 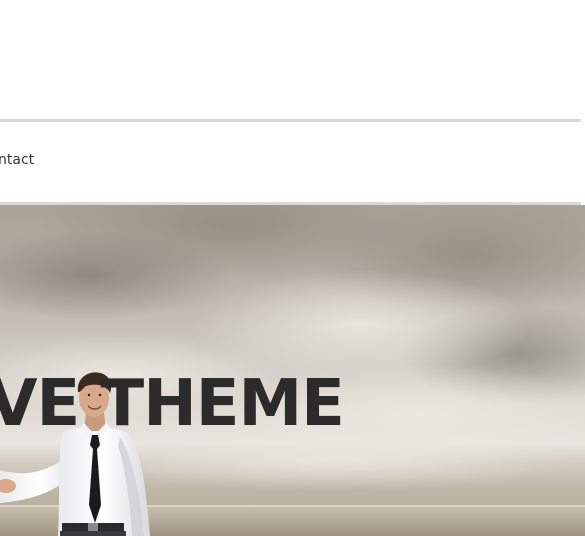 I want to click on nav-item-contact: ntact, so click(x=17, y=160).